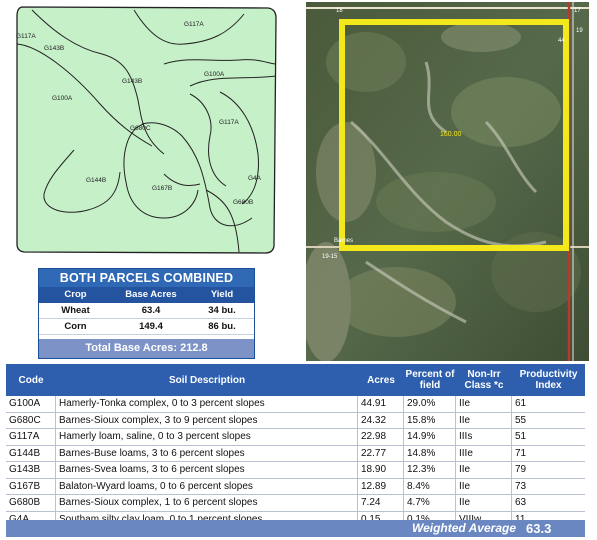 The height and width of the screenshot is (540, 597). What do you see at coordinates (339, 11) in the screenshot?
I see `road-label: 18` at bounding box center [339, 11].